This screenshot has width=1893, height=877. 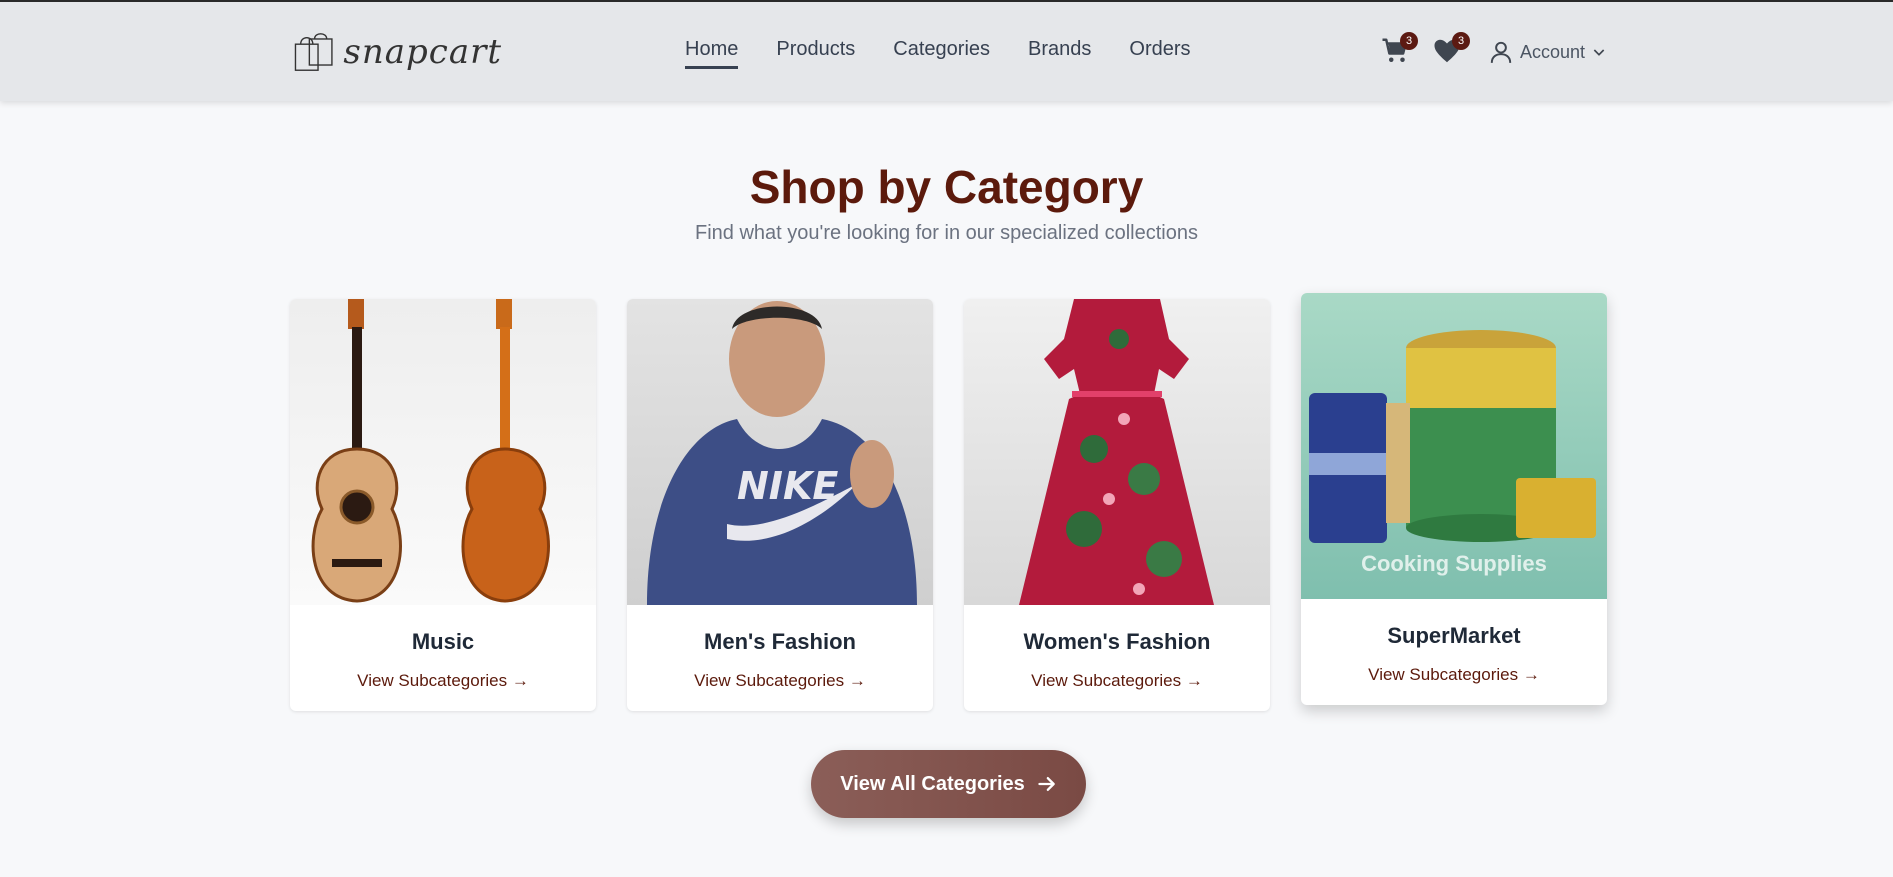 I want to click on category-image-groceries: Cooking Supplies, so click(x=1454, y=446).